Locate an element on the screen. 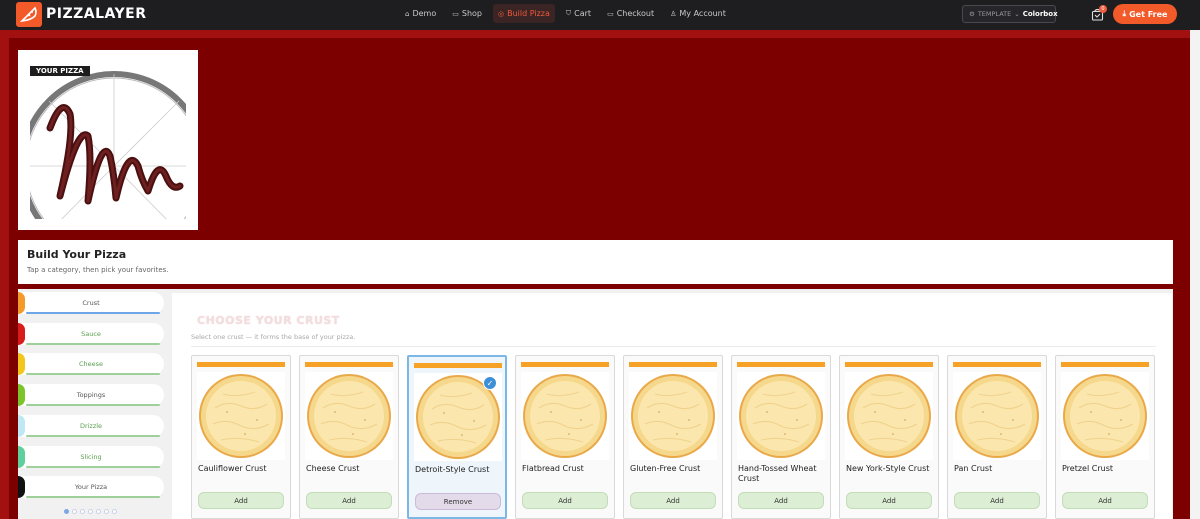 This screenshot has height=519, width=1200. nav-item-demo: ⌂ Demo is located at coordinates (420, 13).